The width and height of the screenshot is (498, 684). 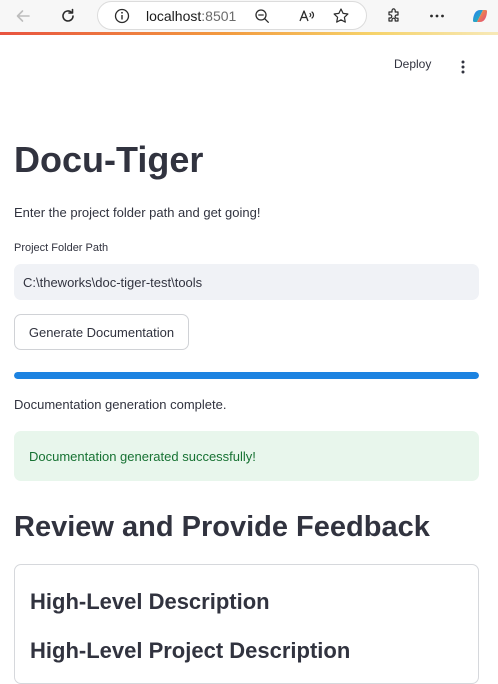 I want to click on more-icon, so click(x=437, y=16).